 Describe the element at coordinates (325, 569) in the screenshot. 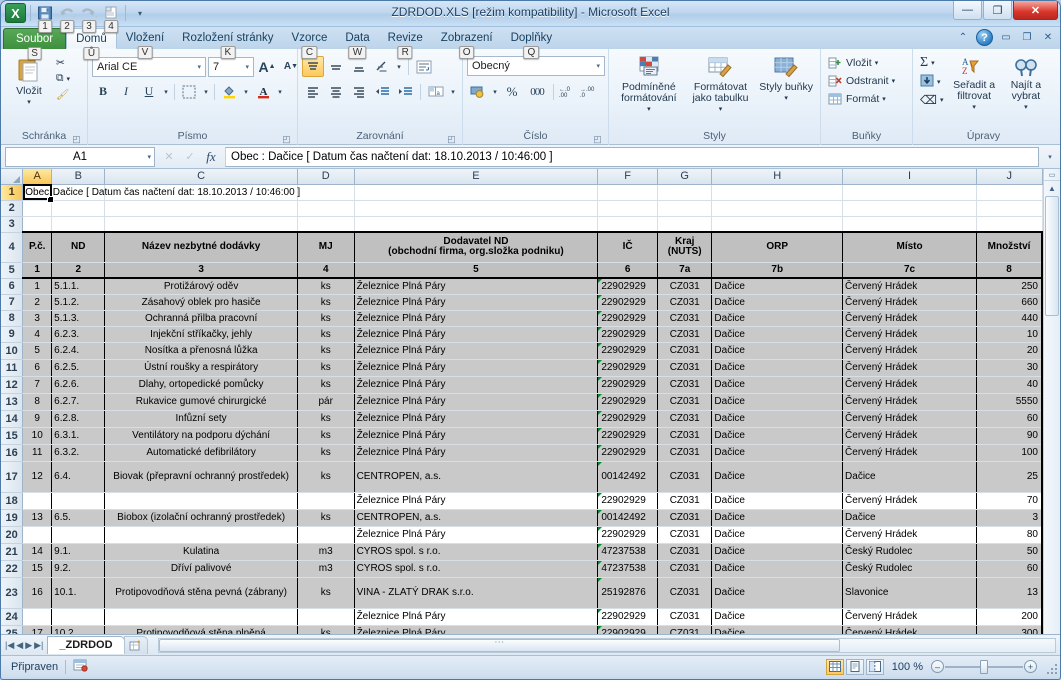

I see `cell-D22: m3` at that location.